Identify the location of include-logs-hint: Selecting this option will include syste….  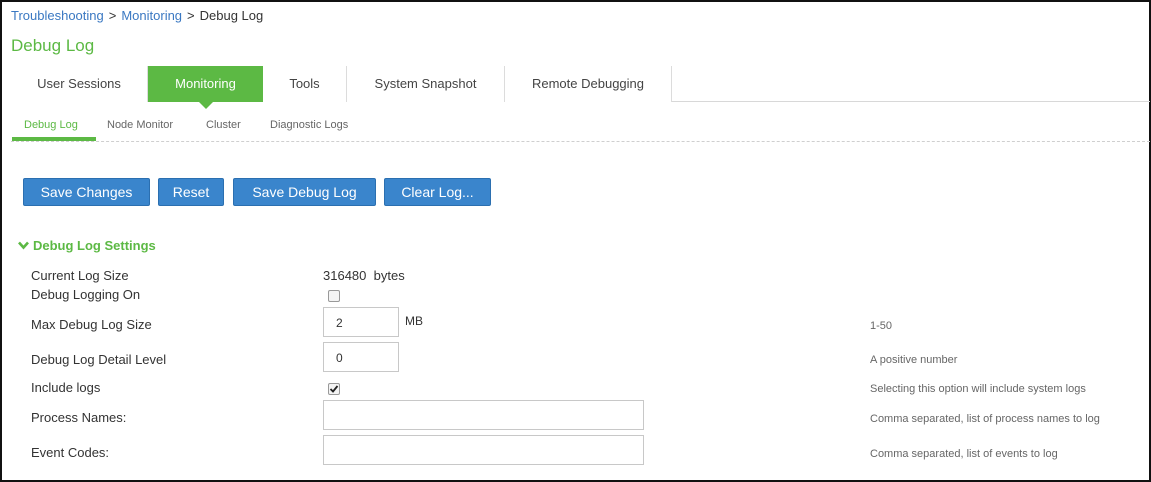
(978, 389).